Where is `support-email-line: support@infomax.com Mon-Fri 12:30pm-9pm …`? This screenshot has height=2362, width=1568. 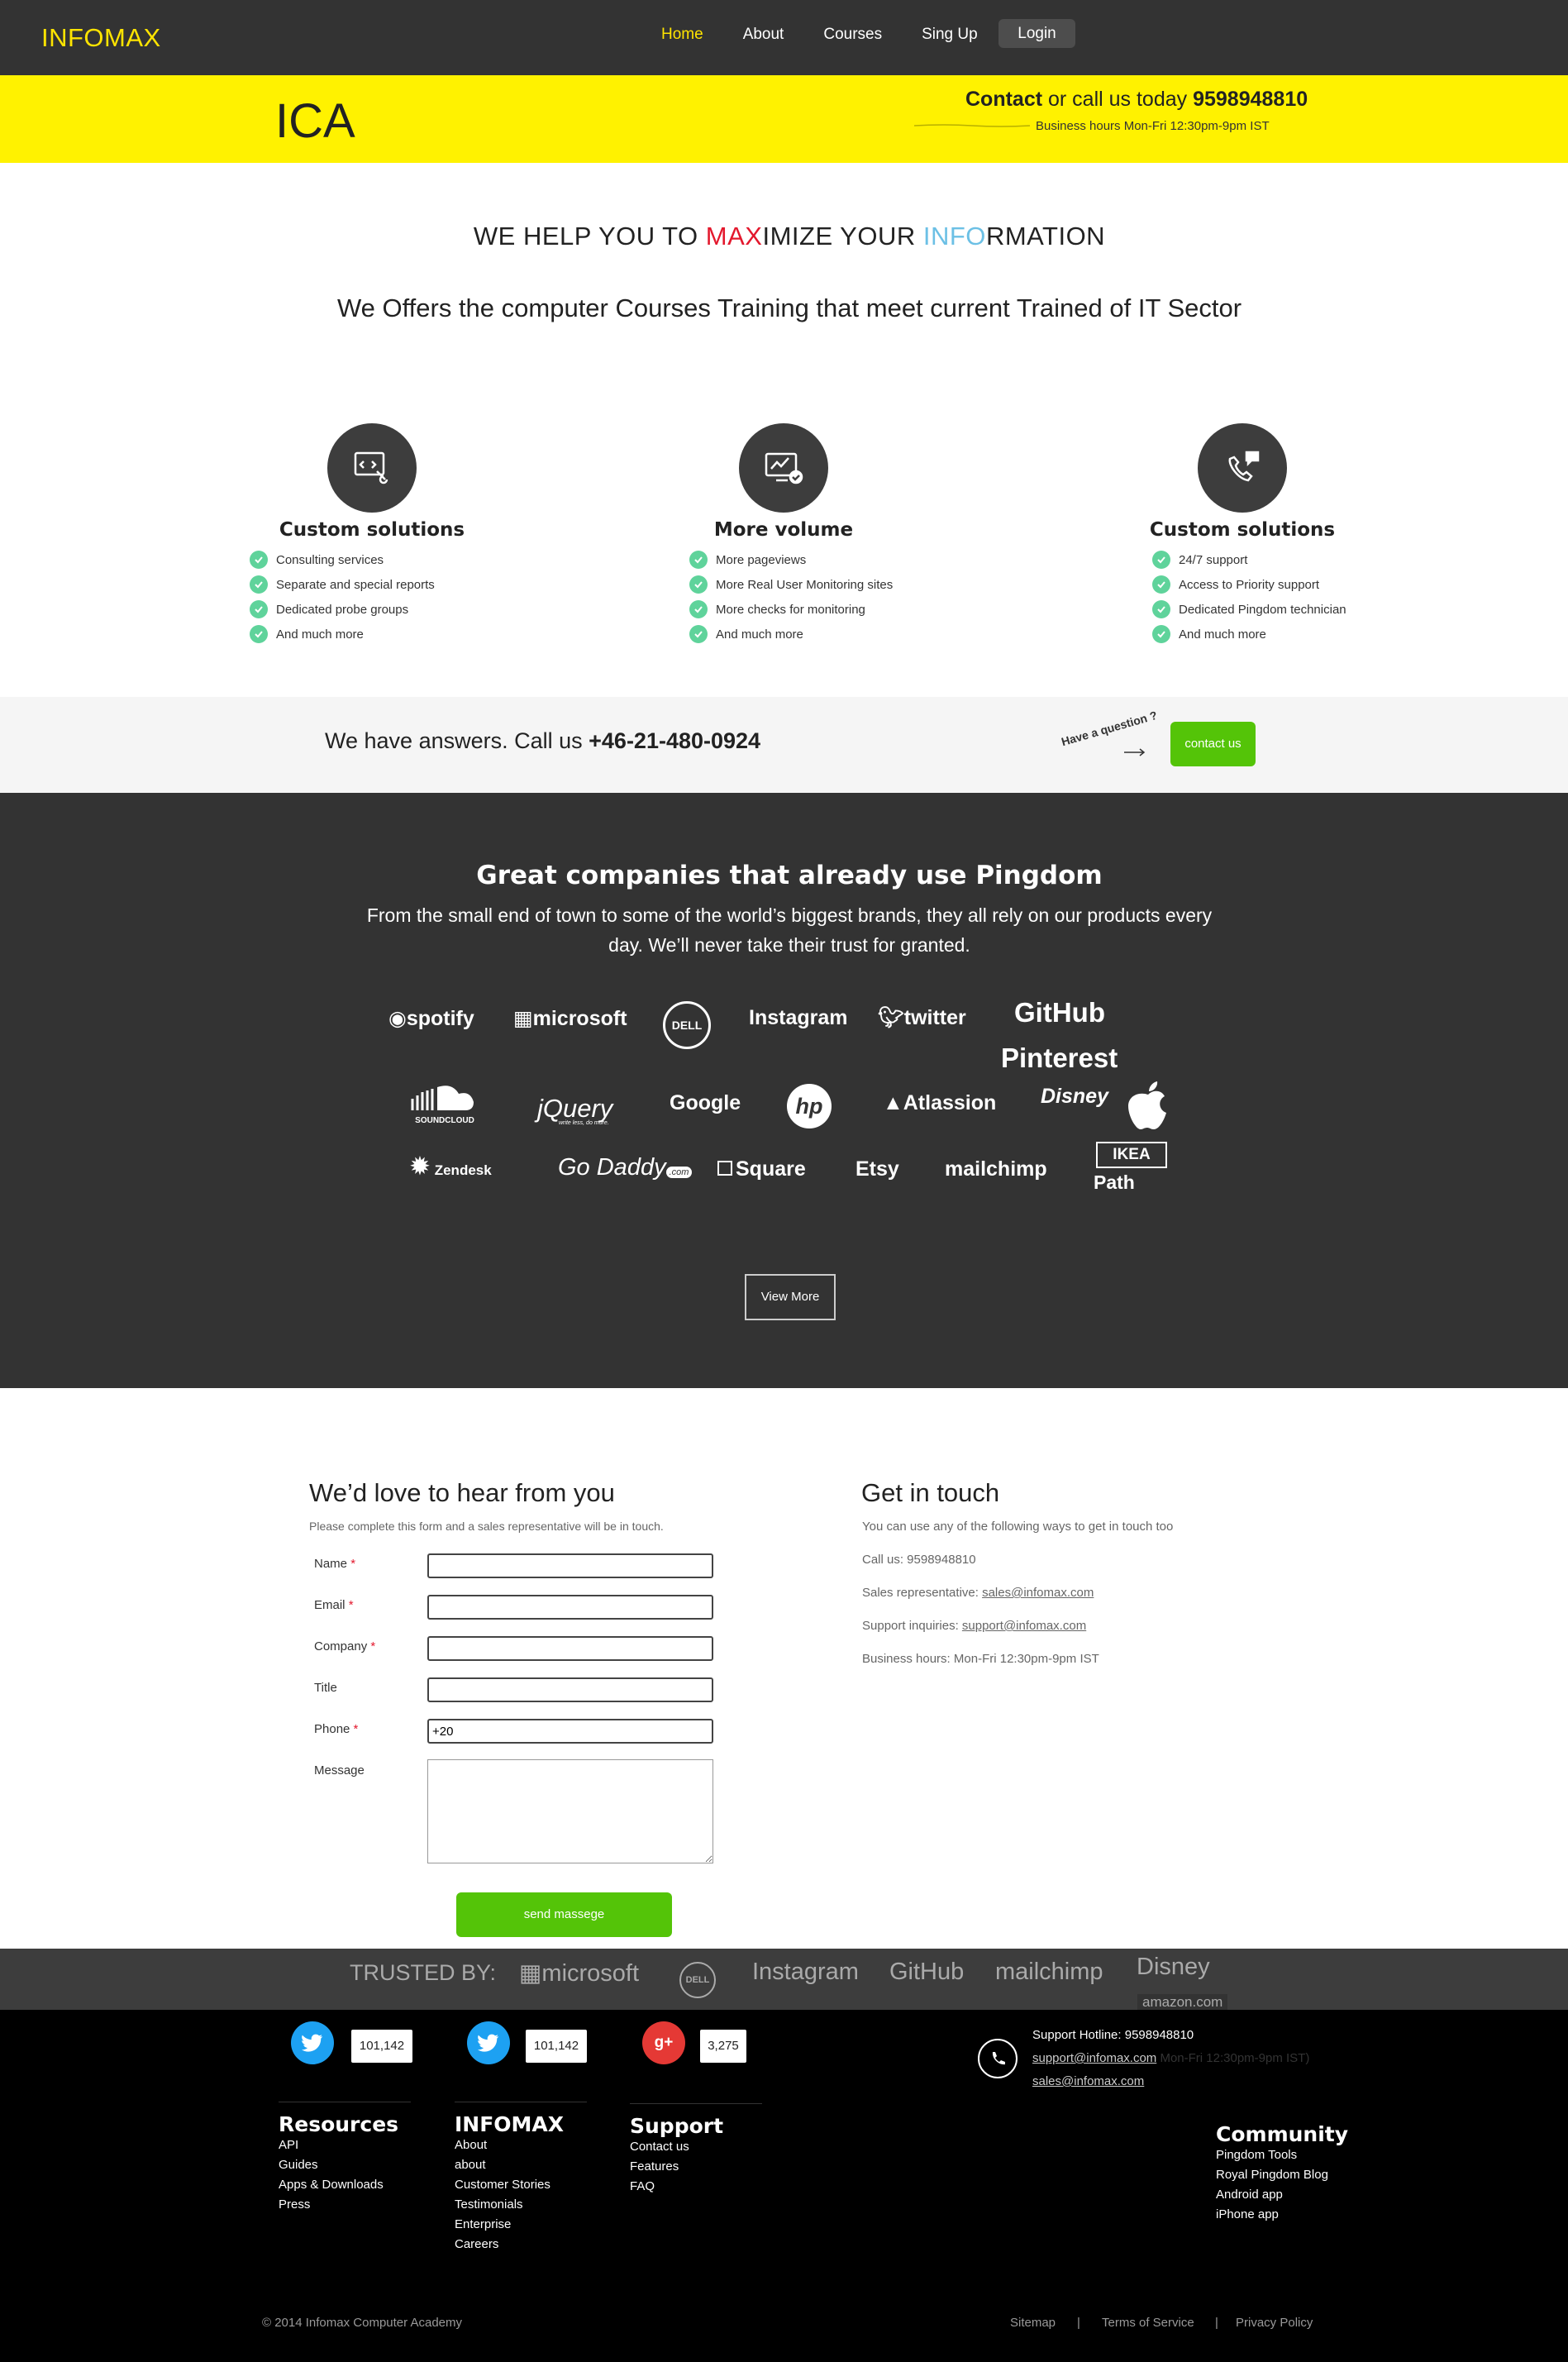 support-email-line: support@infomax.com Mon-Fri 12:30pm-9pm … is located at coordinates (1170, 2058).